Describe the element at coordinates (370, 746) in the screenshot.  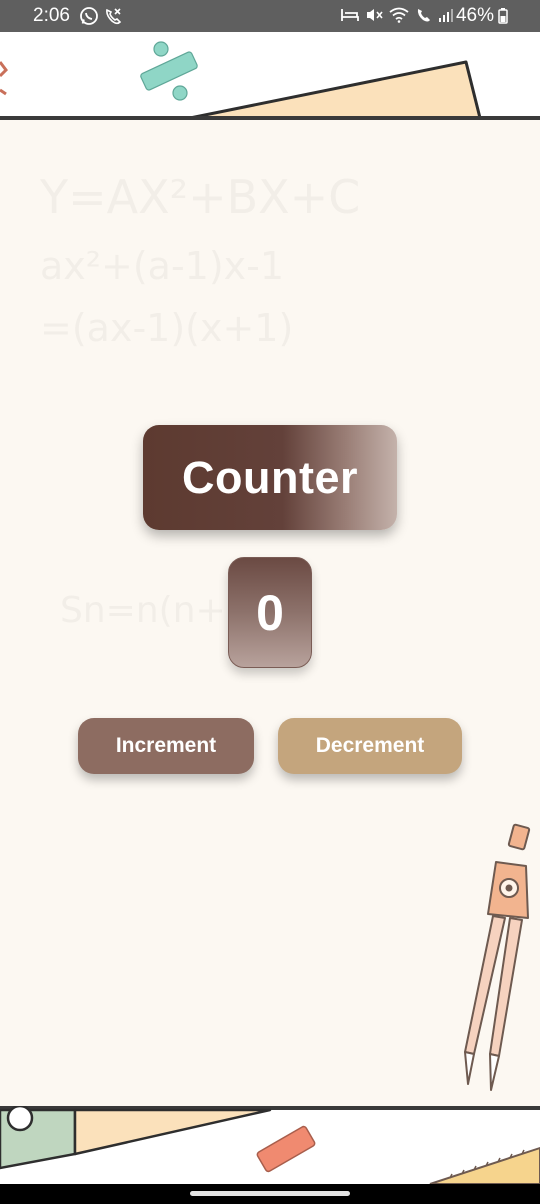
I see `decrement-button: Decrement` at that location.